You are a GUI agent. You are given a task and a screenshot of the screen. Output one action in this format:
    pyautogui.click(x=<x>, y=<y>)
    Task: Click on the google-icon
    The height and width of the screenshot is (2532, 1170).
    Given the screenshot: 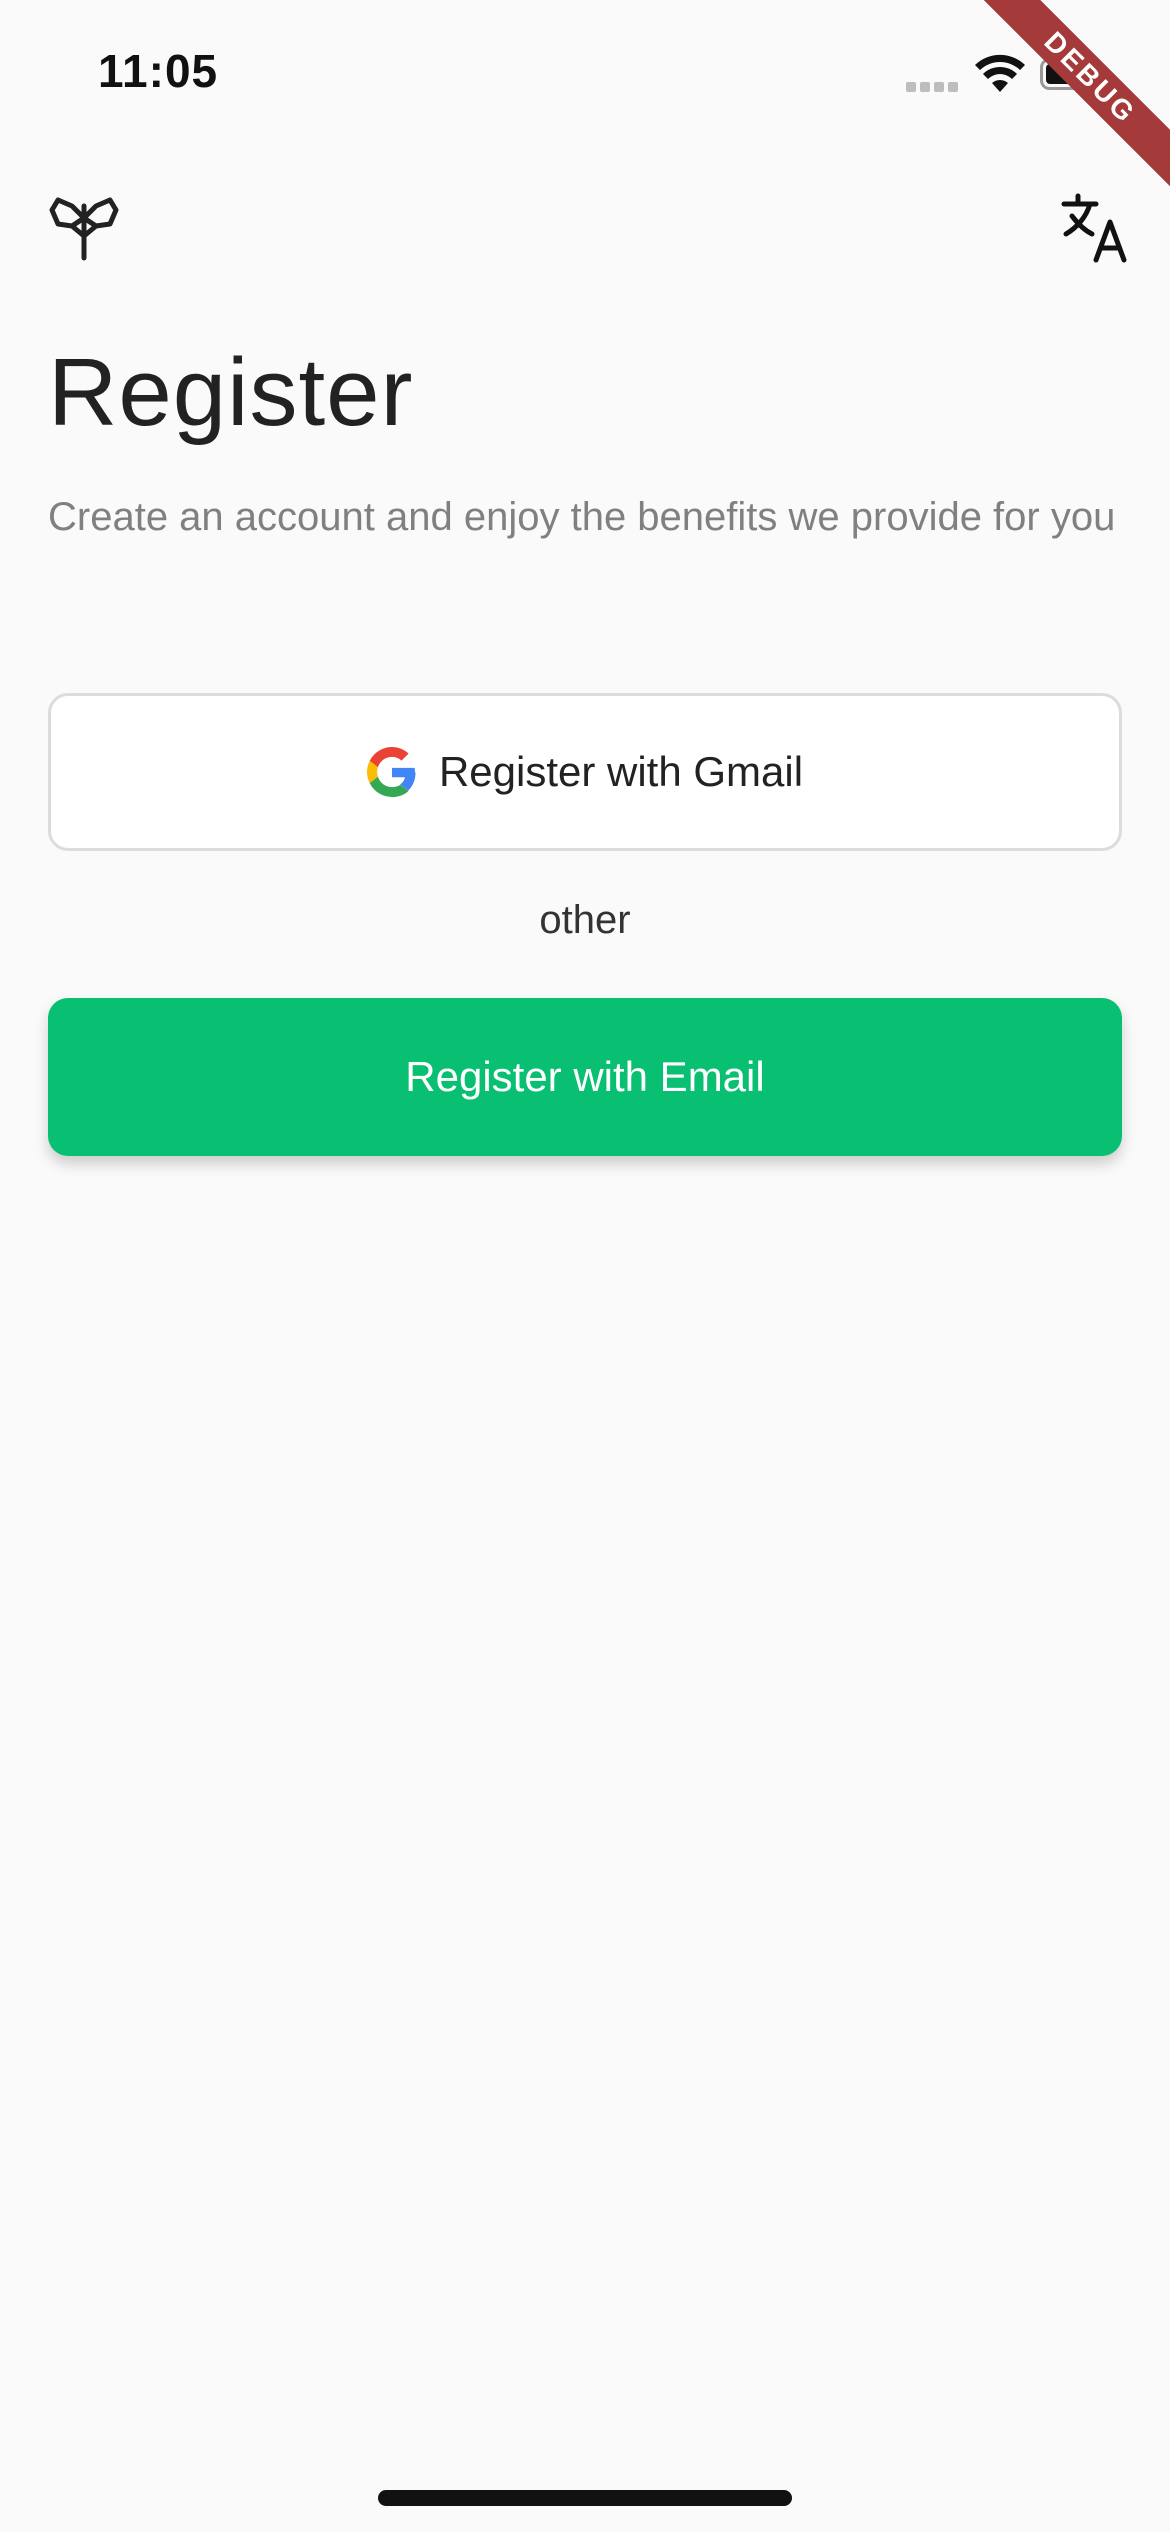 What is the action you would take?
    pyautogui.click(x=391, y=772)
    